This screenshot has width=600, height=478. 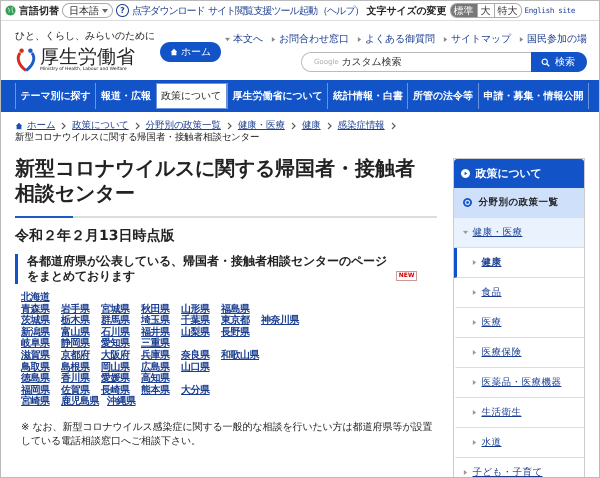 What do you see at coordinates (463, 10) in the screenshot?
I see `font-size-button: 標準` at bounding box center [463, 10].